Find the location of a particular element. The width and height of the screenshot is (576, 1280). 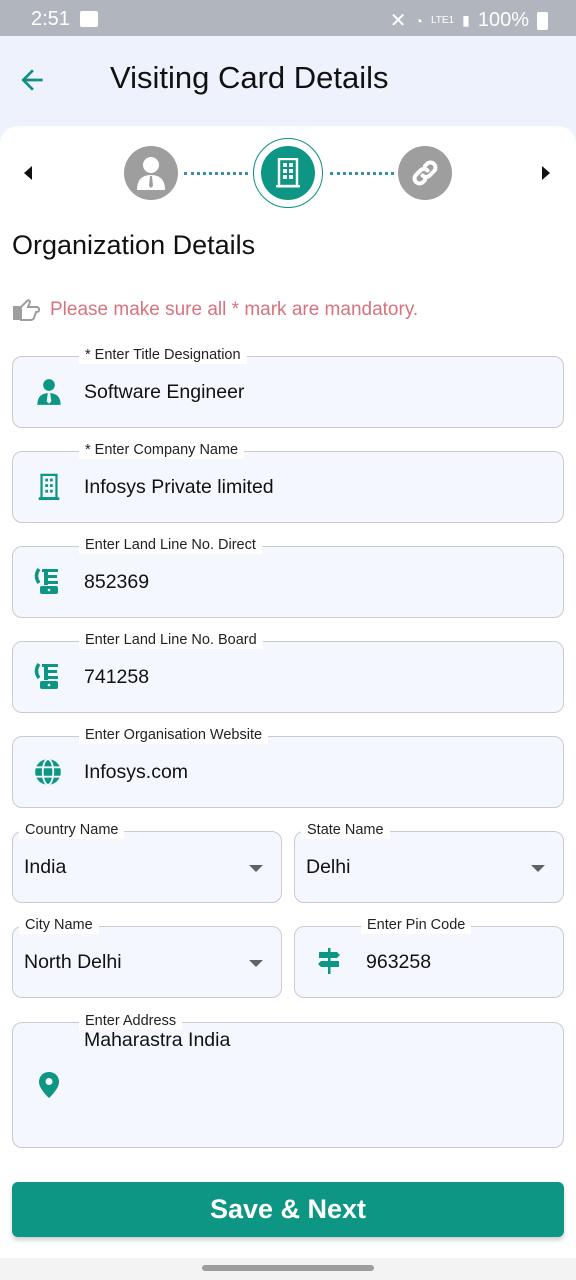

status-bar: 2:51 ✕ ◔ LTE1 ▮ 100% is located at coordinates (288, 18).